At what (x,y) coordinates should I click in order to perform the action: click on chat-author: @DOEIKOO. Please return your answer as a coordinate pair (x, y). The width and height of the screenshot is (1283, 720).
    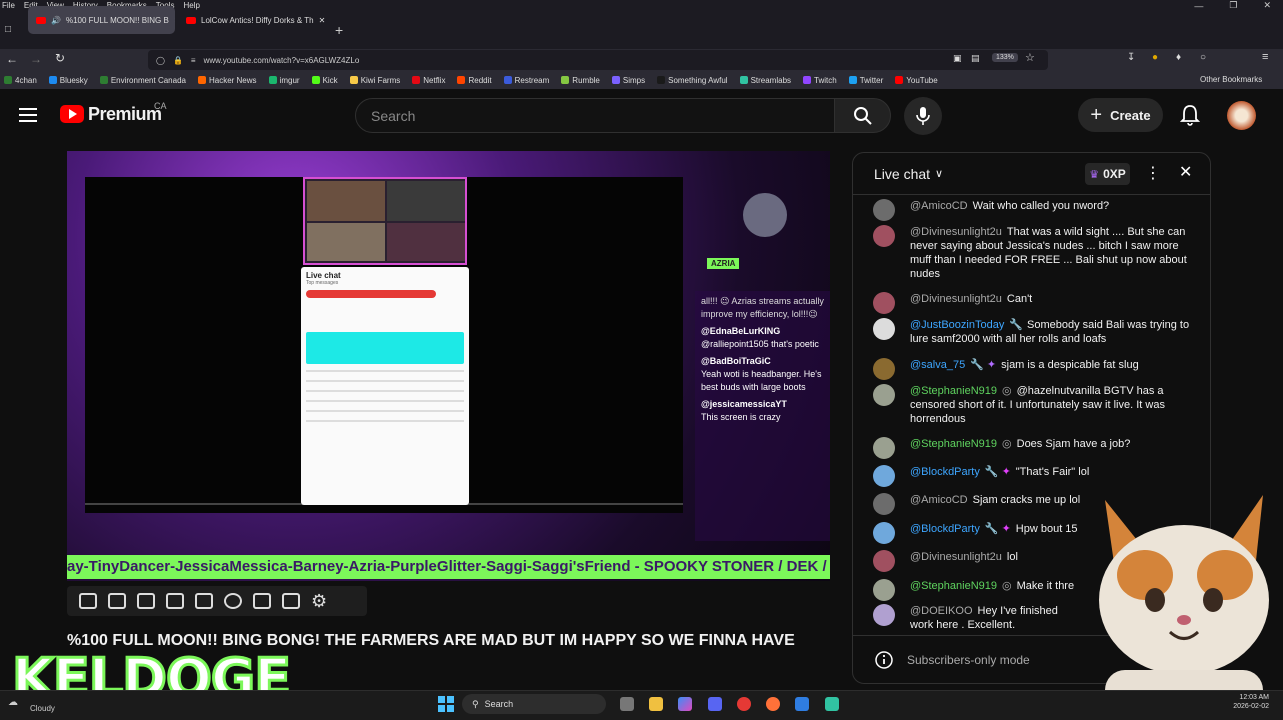
    Looking at the image, I should click on (941, 611).